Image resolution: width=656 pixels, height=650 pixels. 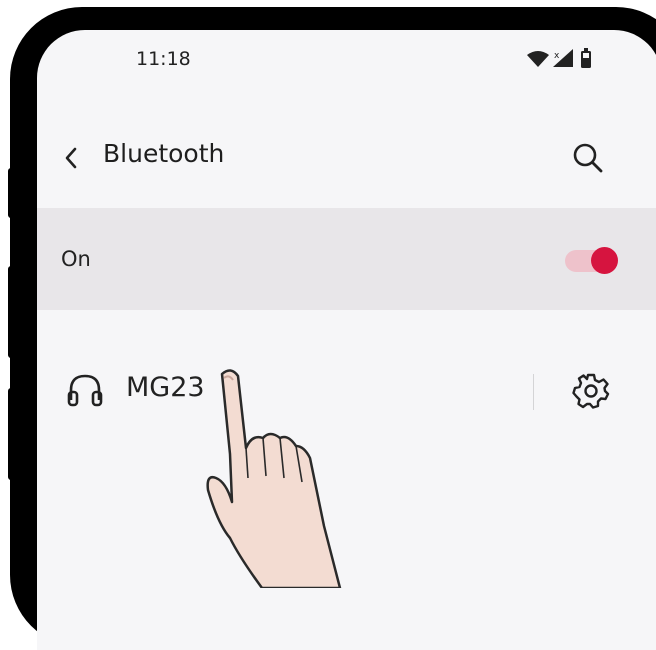 I want to click on back-button, so click(x=71, y=158).